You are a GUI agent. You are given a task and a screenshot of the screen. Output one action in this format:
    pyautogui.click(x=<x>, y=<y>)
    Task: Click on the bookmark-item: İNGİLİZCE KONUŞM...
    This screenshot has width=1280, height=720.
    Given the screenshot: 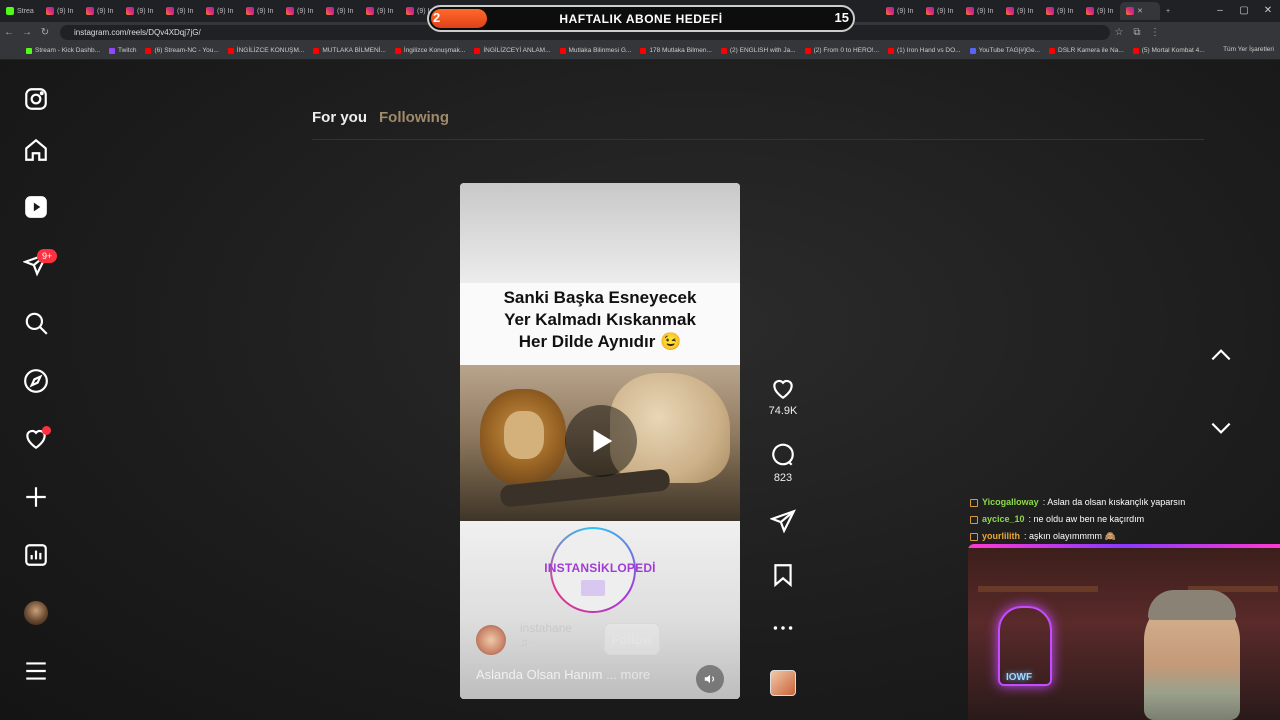 What is the action you would take?
    pyautogui.click(x=265, y=50)
    